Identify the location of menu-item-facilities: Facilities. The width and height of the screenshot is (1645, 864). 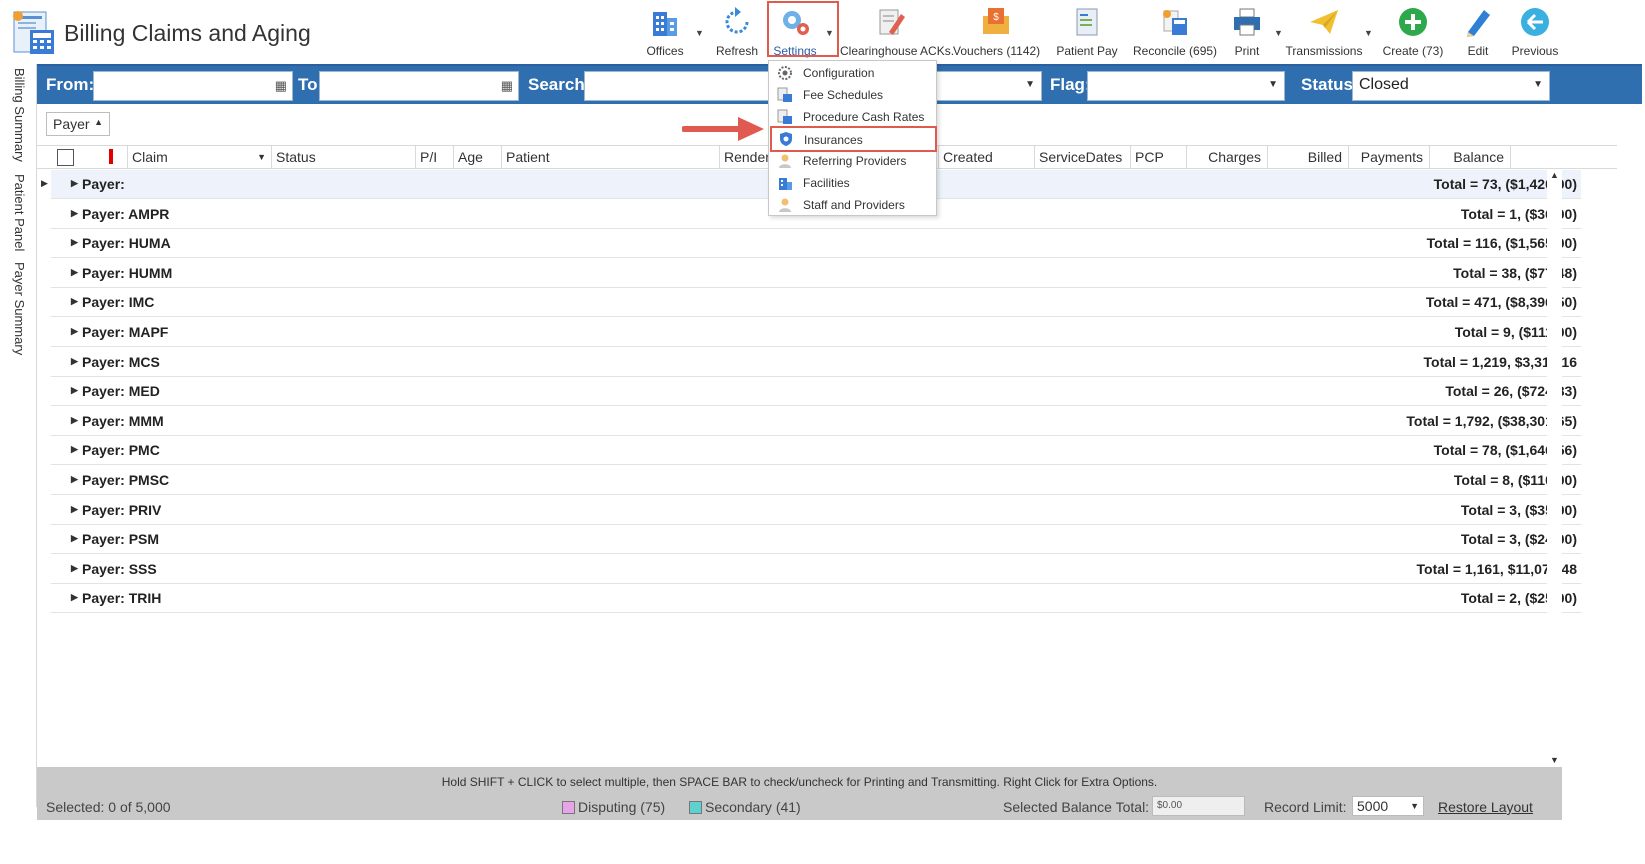
(852, 183).